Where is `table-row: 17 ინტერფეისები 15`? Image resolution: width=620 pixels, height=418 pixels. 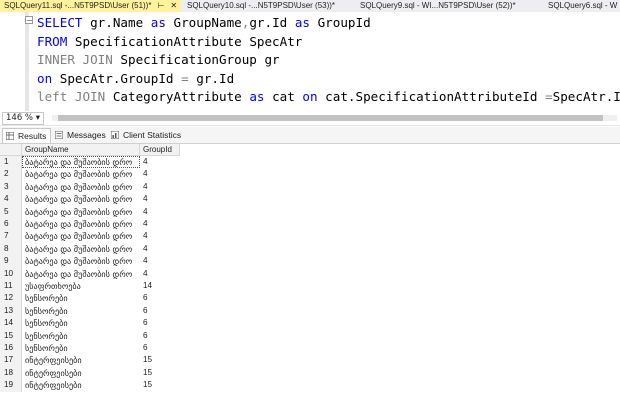
table-row: 17 ინტერფეისები 15 is located at coordinates (80, 360).